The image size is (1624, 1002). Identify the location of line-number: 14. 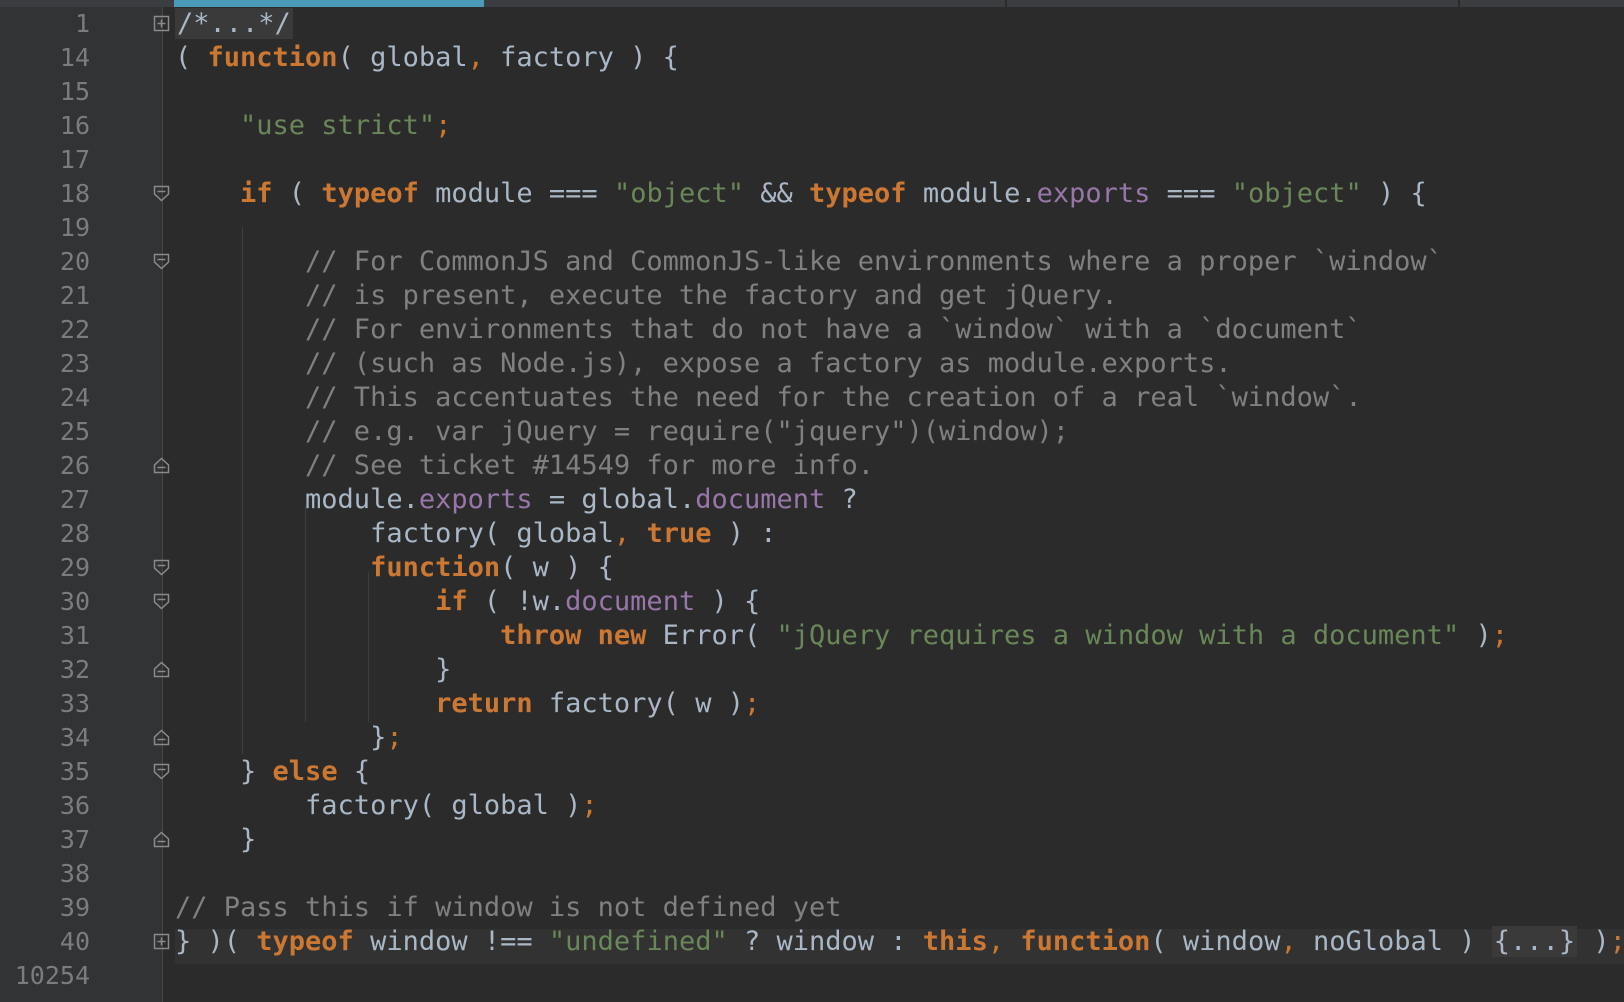
(74, 57).